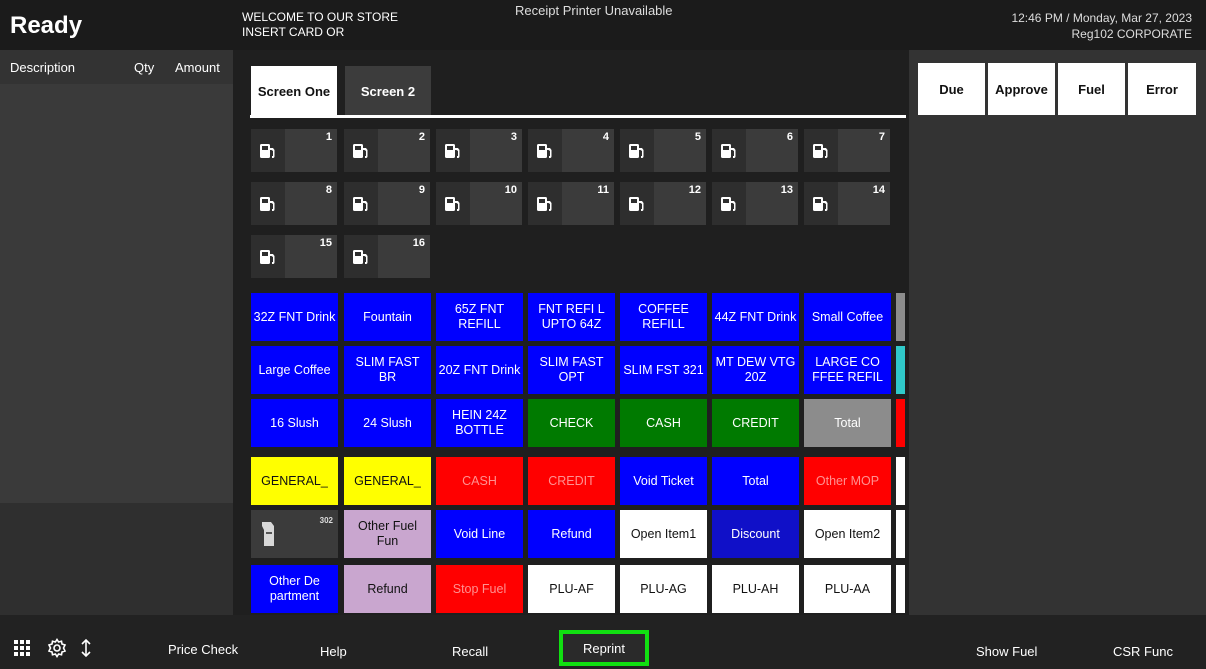  I want to click on key-32z-fnt-drink: 32Z FNT Drink, so click(294, 317).